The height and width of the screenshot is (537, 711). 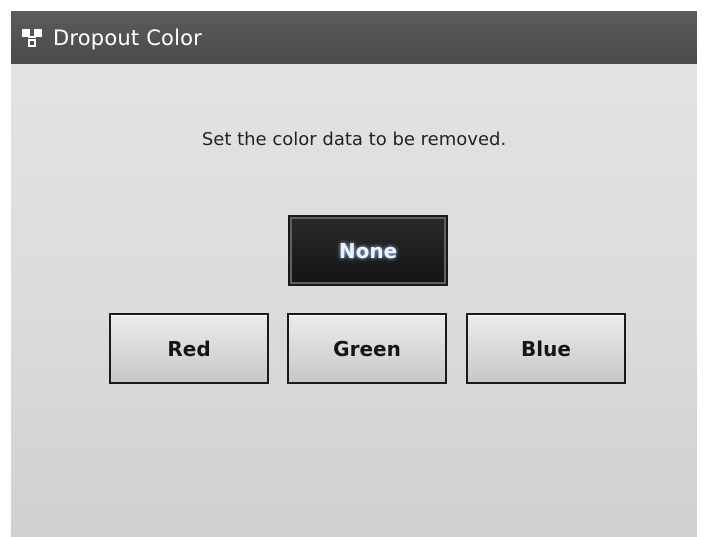 I want to click on red-button: Red, so click(x=189, y=348).